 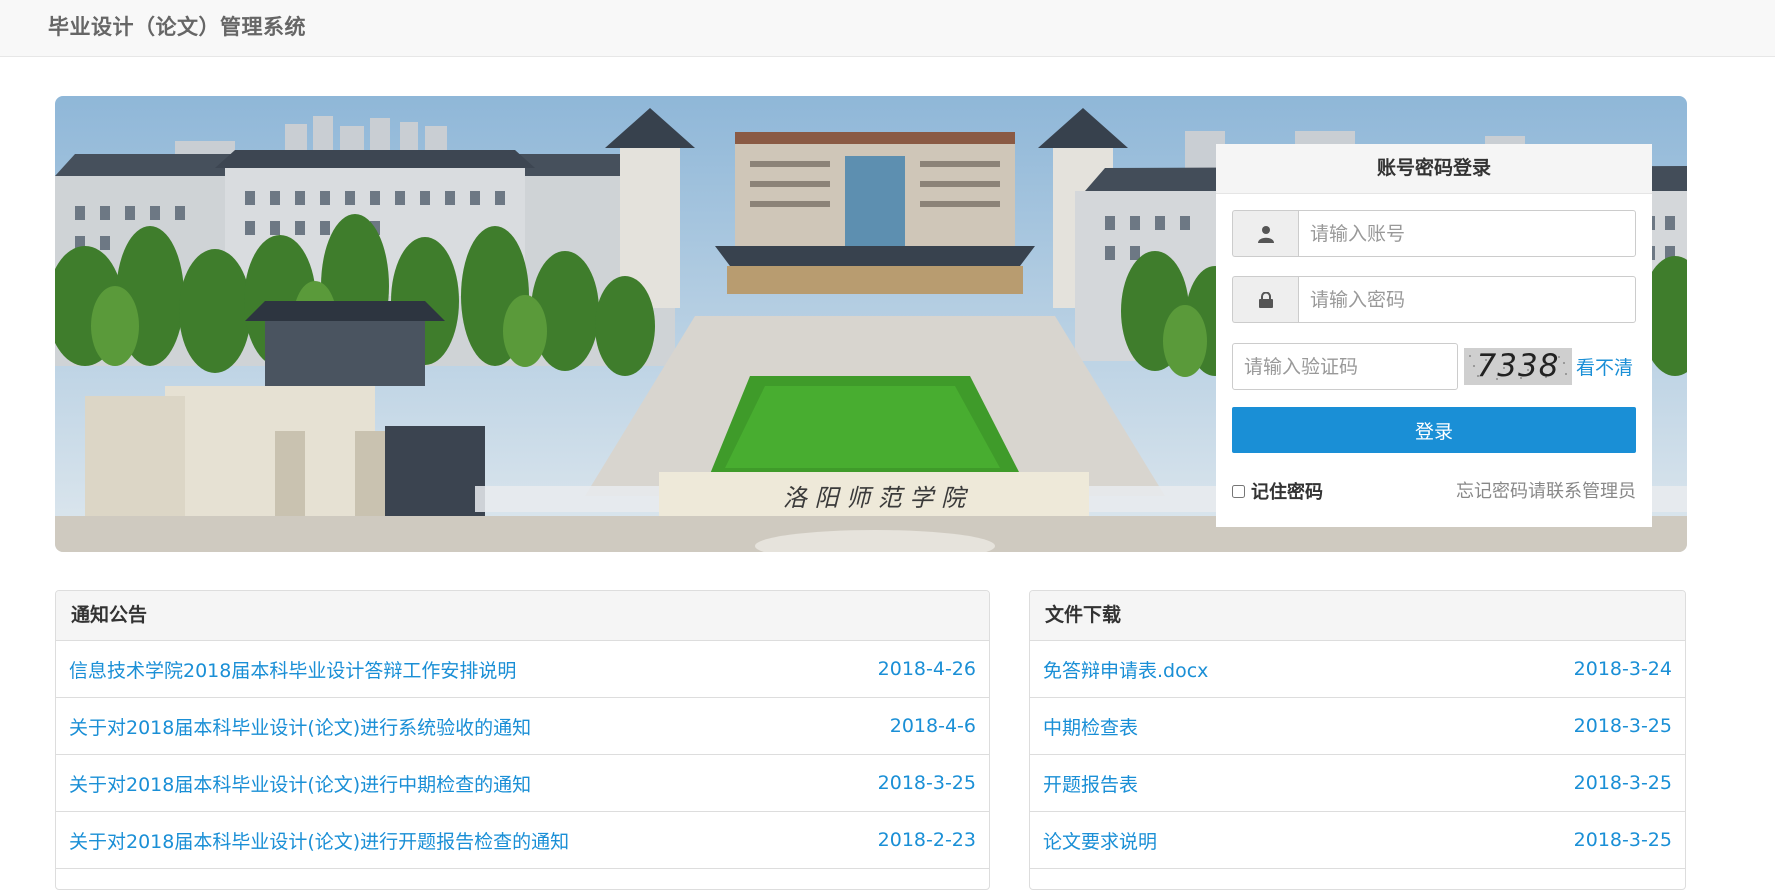 What do you see at coordinates (1357, 726) in the screenshot?
I see `download-item: 中期检查表 2018-3-25` at bounding box center [1357, 726].